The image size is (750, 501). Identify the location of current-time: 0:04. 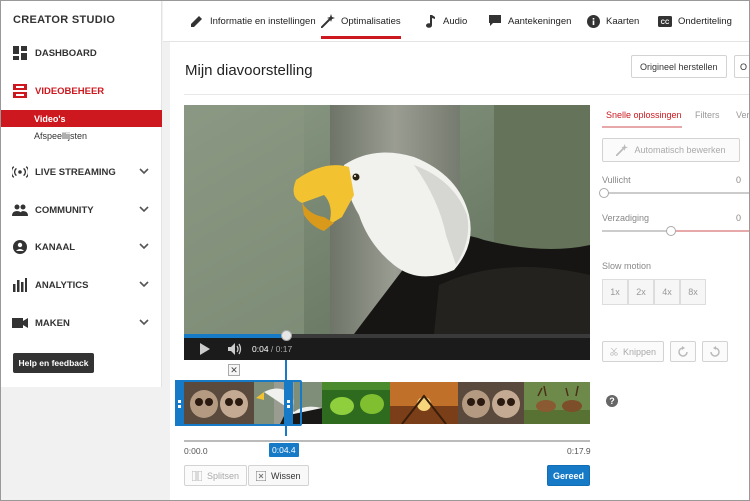
(260, 349).